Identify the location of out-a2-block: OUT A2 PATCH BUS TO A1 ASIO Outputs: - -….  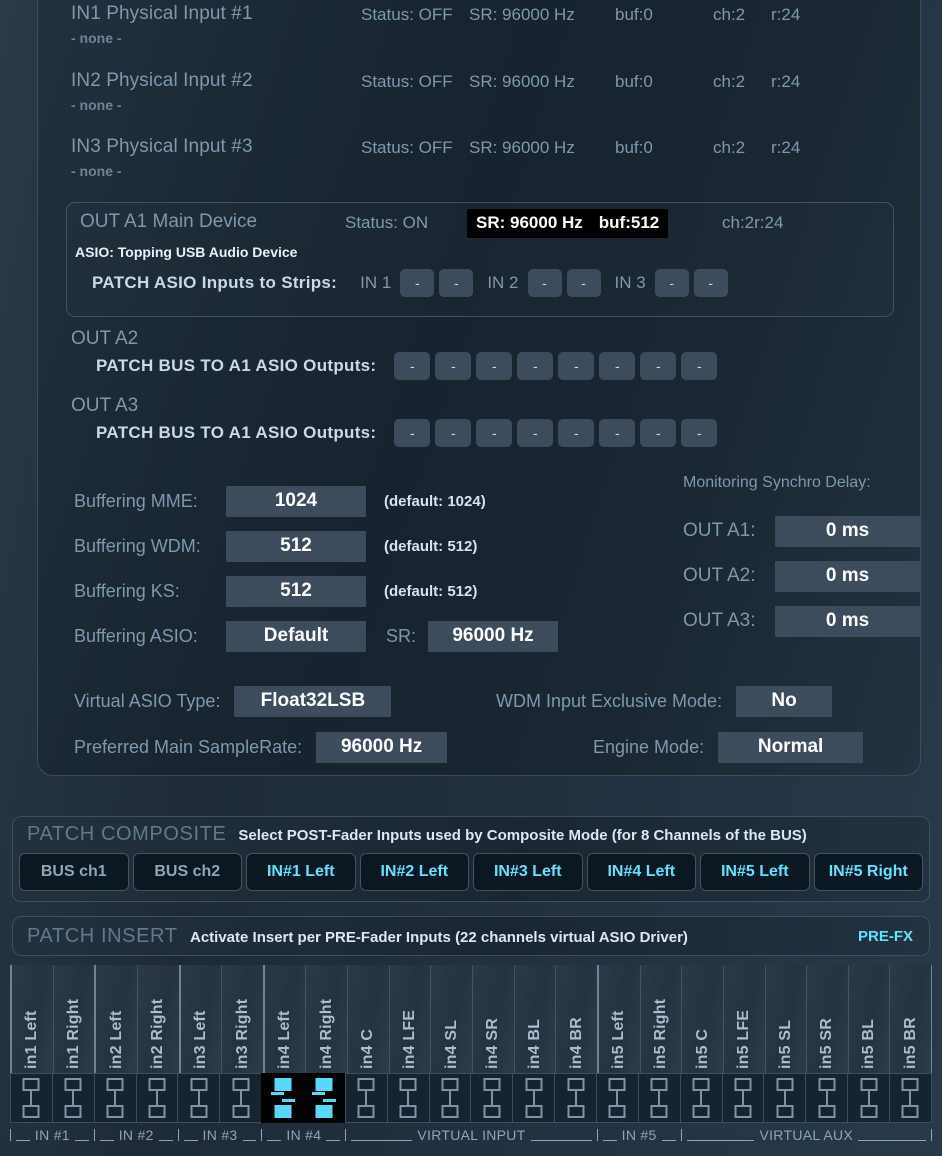
(486, 358).